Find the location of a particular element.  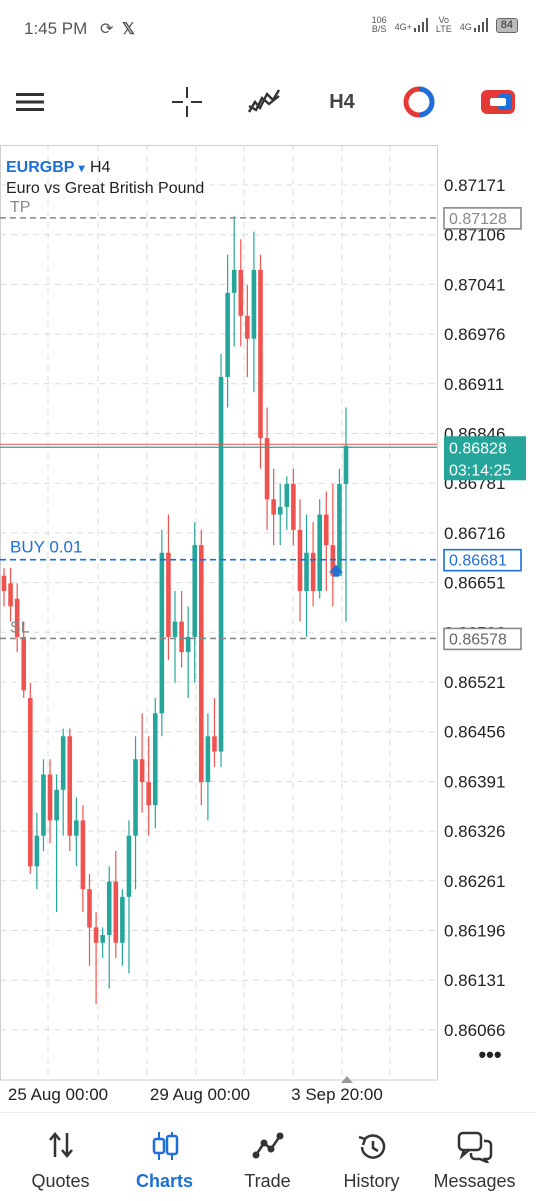

history-icon is located at coordinates (371, 1146).